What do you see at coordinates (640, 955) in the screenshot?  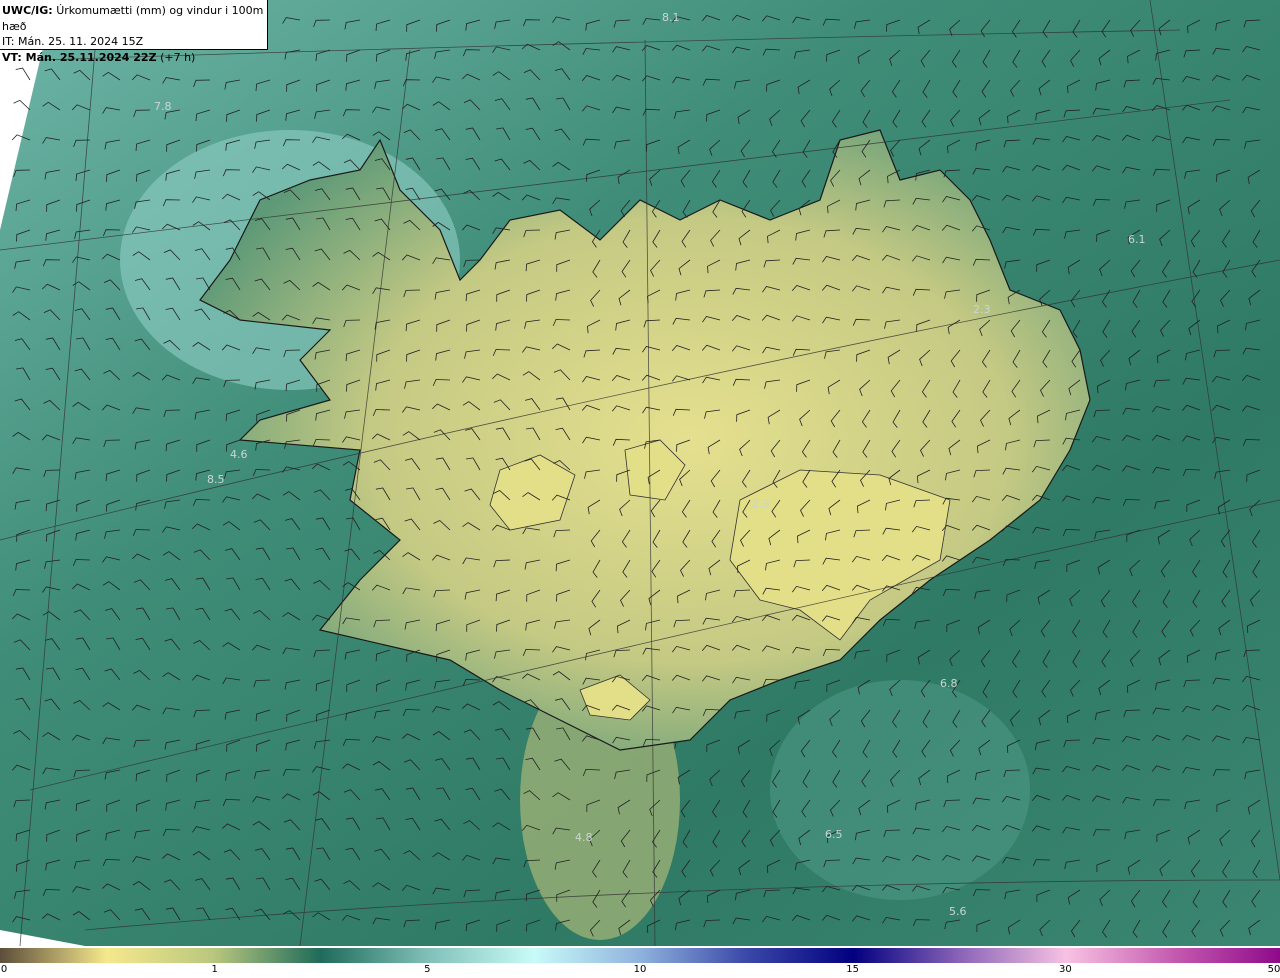 I see `colorbar` at bounding box center [640, 955].